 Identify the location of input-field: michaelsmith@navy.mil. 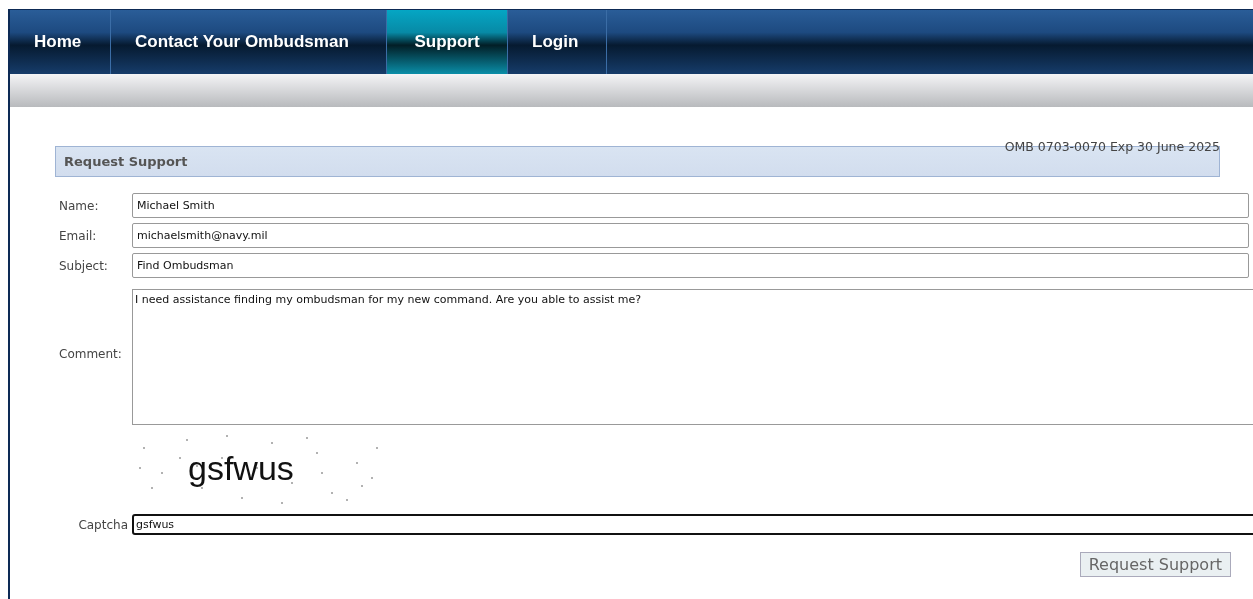
(690, 235).